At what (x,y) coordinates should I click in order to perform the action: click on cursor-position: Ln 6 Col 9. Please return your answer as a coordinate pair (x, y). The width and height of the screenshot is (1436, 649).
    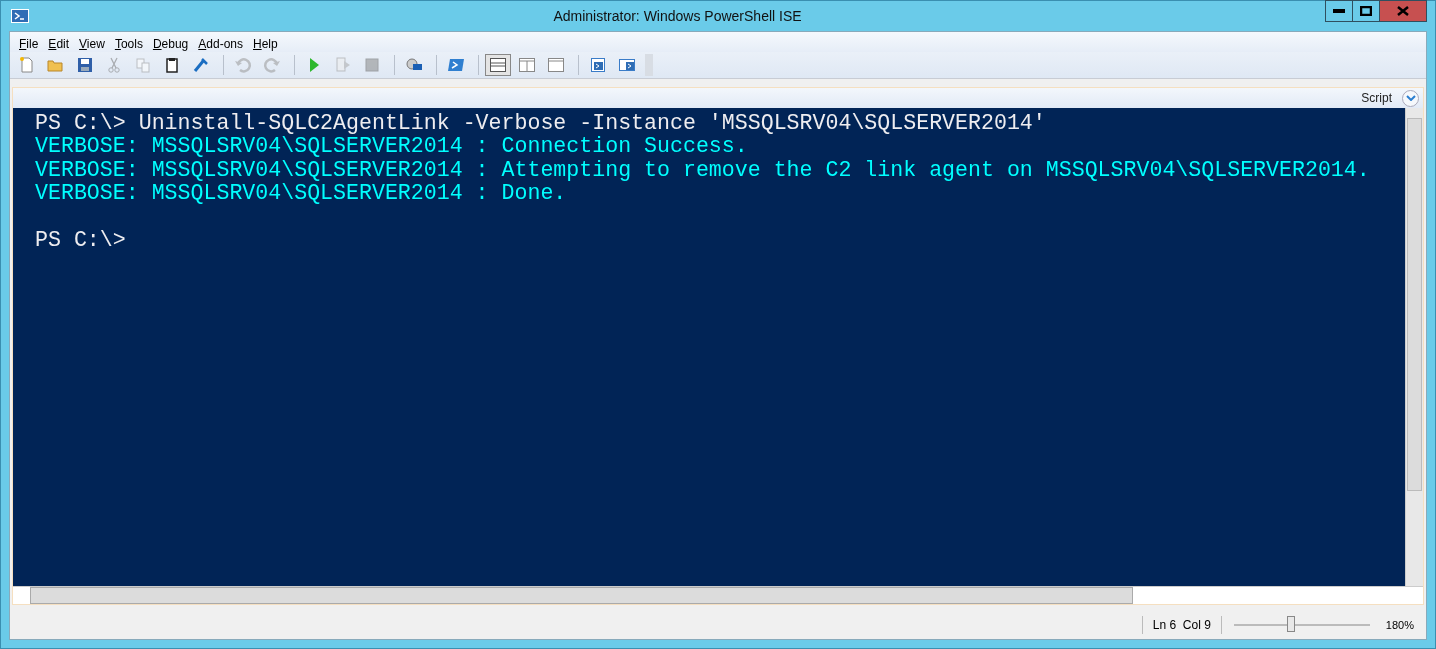
    Looking at the image, I should click on (1181, 625).